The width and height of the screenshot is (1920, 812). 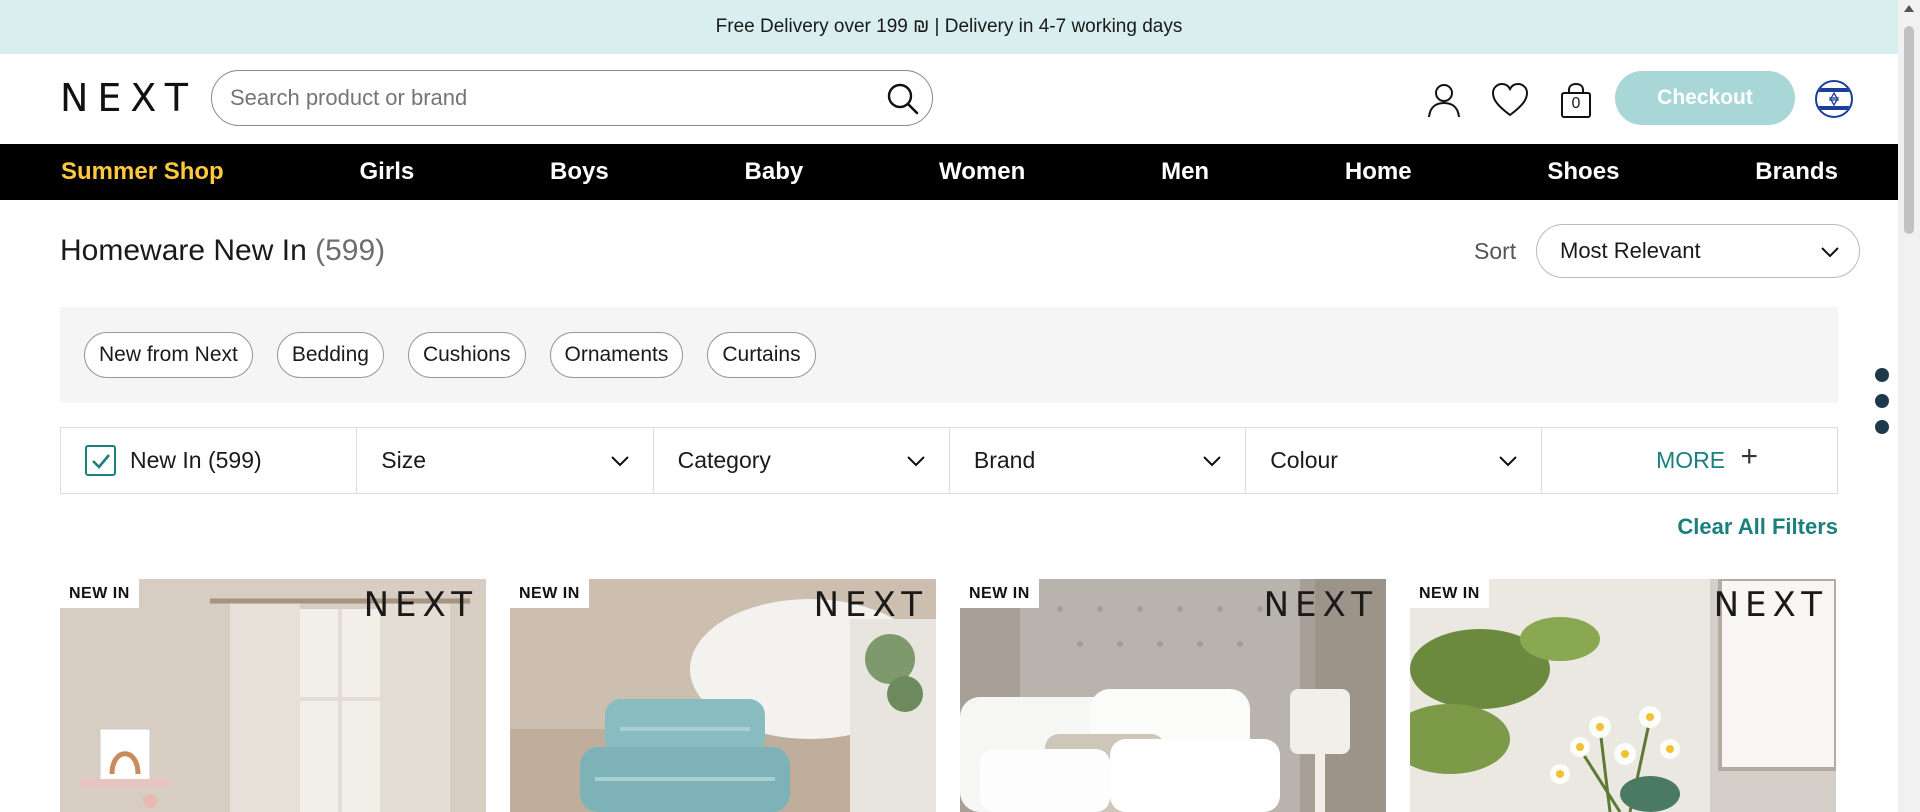 I want to click on page-title: Homeware New In (599), so click(x=222, y=251).